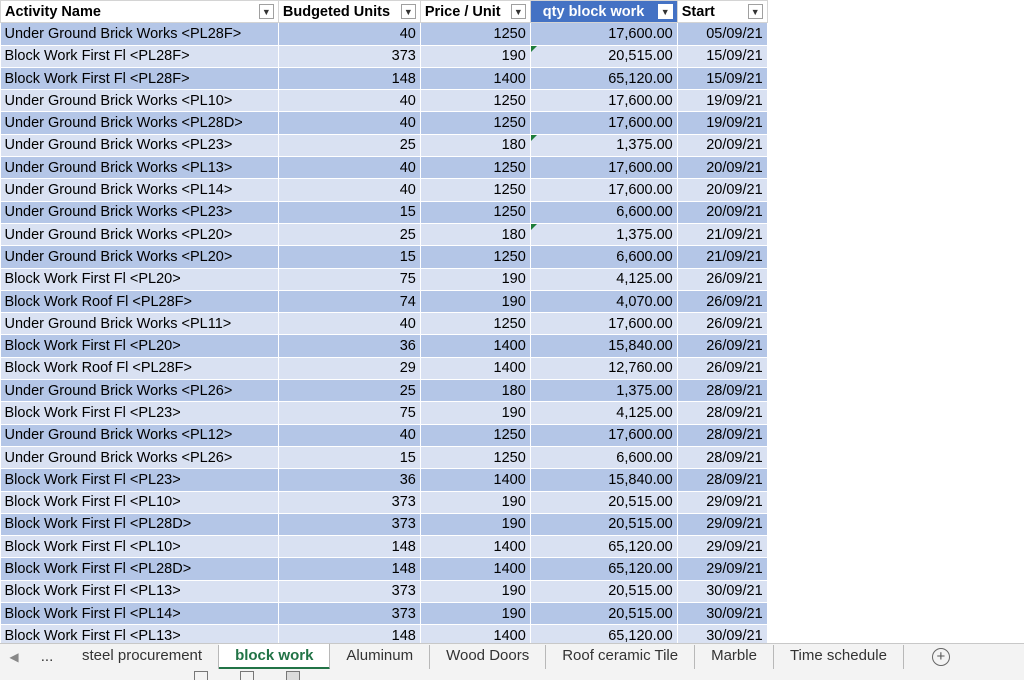 This screenshot has width=1024, height=680. What do you see at coordinates (722, 79) in the screenshot?
I see `cell-start: 15/09/21` at bounding box center [722, 79].